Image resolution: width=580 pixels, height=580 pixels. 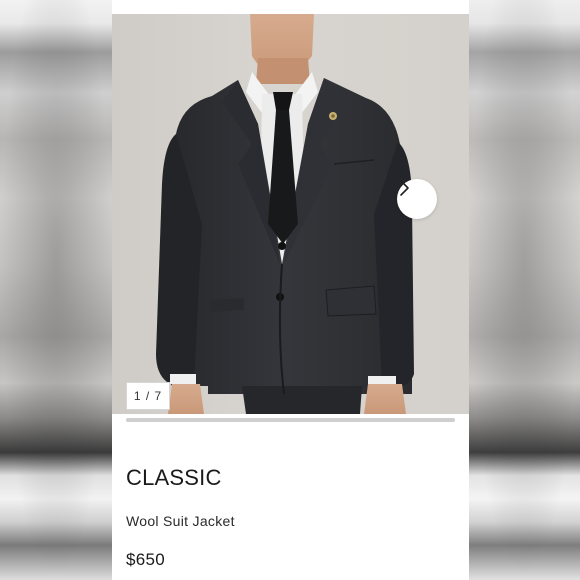 I want to click on next-image-button, so click(x=417, y=199).